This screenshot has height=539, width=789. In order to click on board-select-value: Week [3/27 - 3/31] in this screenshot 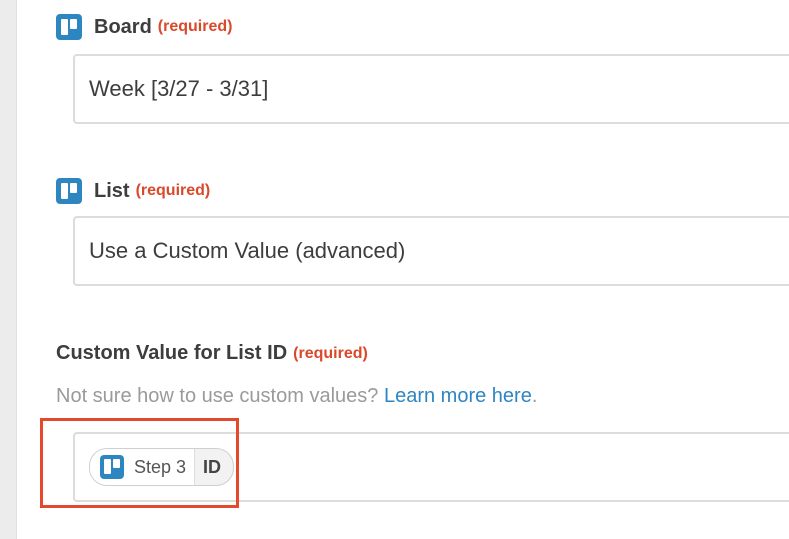, I will do `click(179, 88)`.